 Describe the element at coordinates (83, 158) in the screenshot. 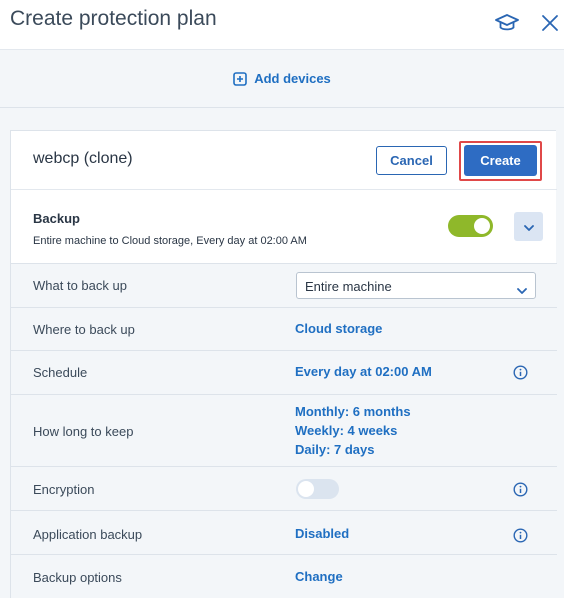

I see `plan-name: webcp (clone)` at that location.